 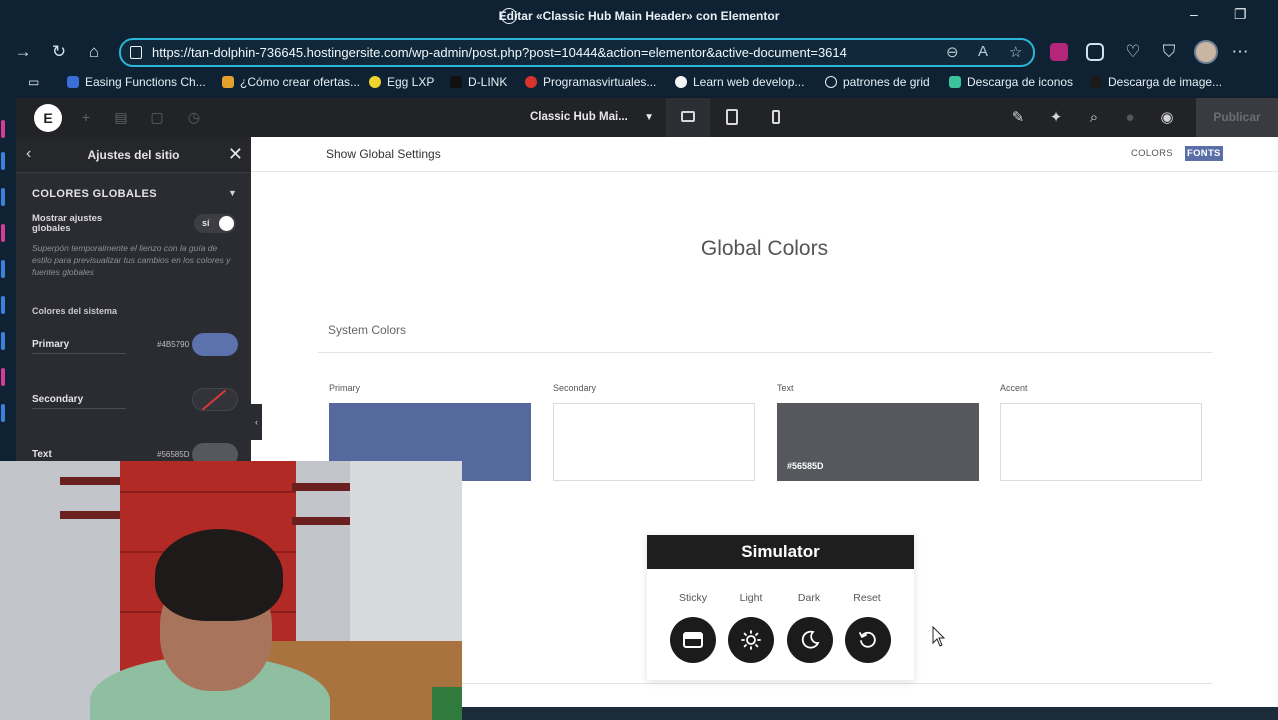 What do you see at coordinates (1130, 118) in the screenshot?
I see `help-icon: ●` at bounding box center [1130, 118].